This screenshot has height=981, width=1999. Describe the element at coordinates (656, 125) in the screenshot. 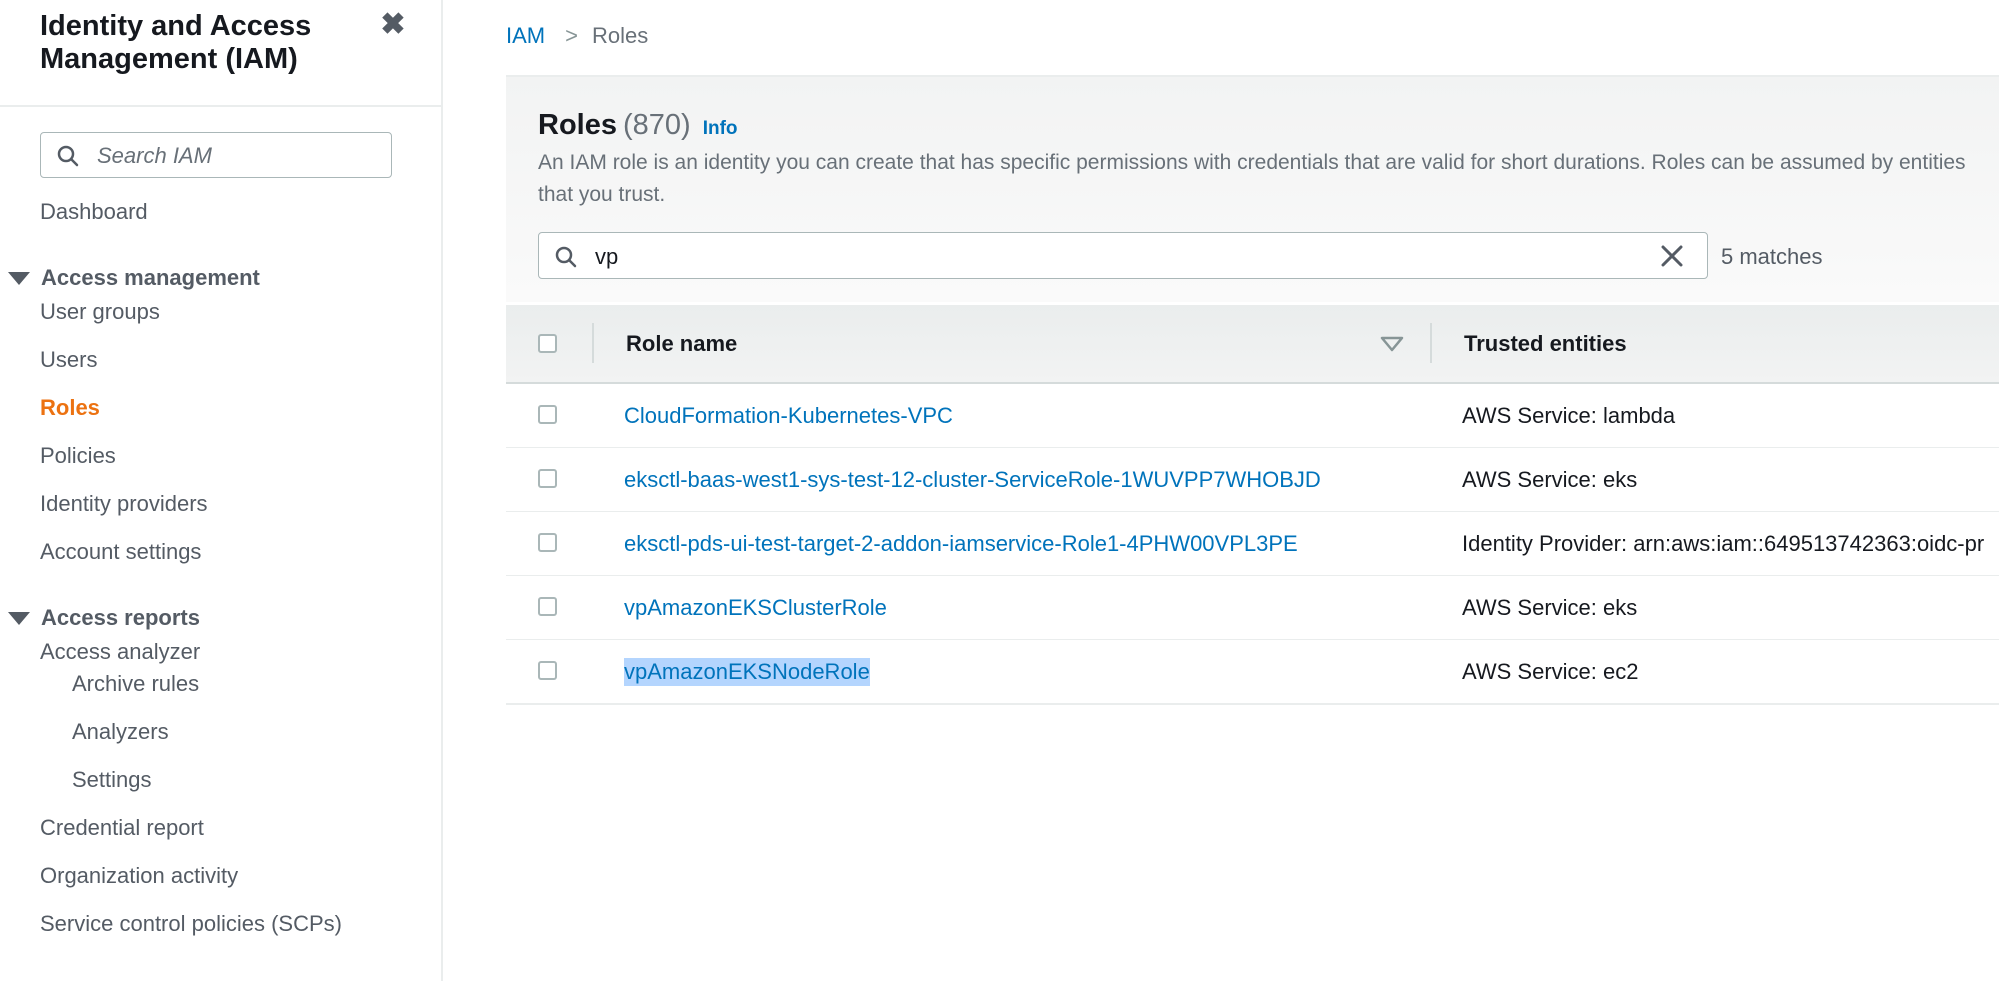

I see `roles-count: (870)` at that location.